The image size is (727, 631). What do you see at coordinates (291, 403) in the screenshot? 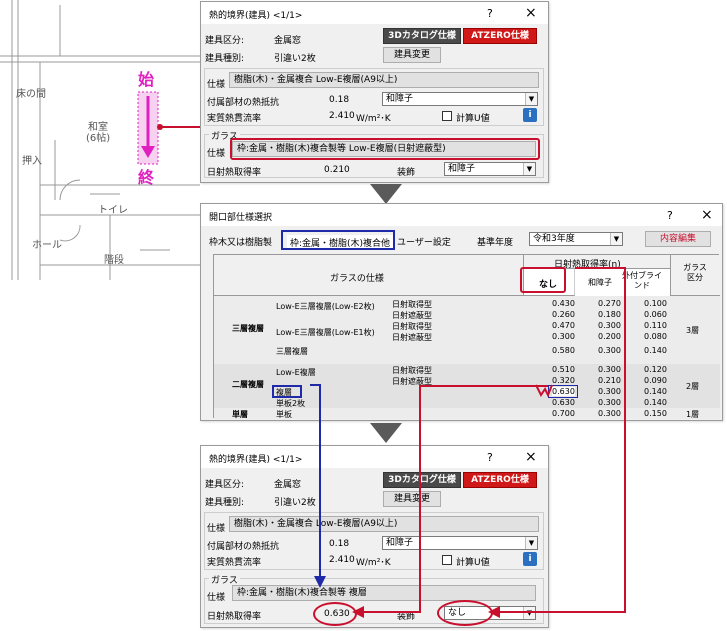
I see `table-row-glass: 単板2枚` at bounding box center [291, 403].